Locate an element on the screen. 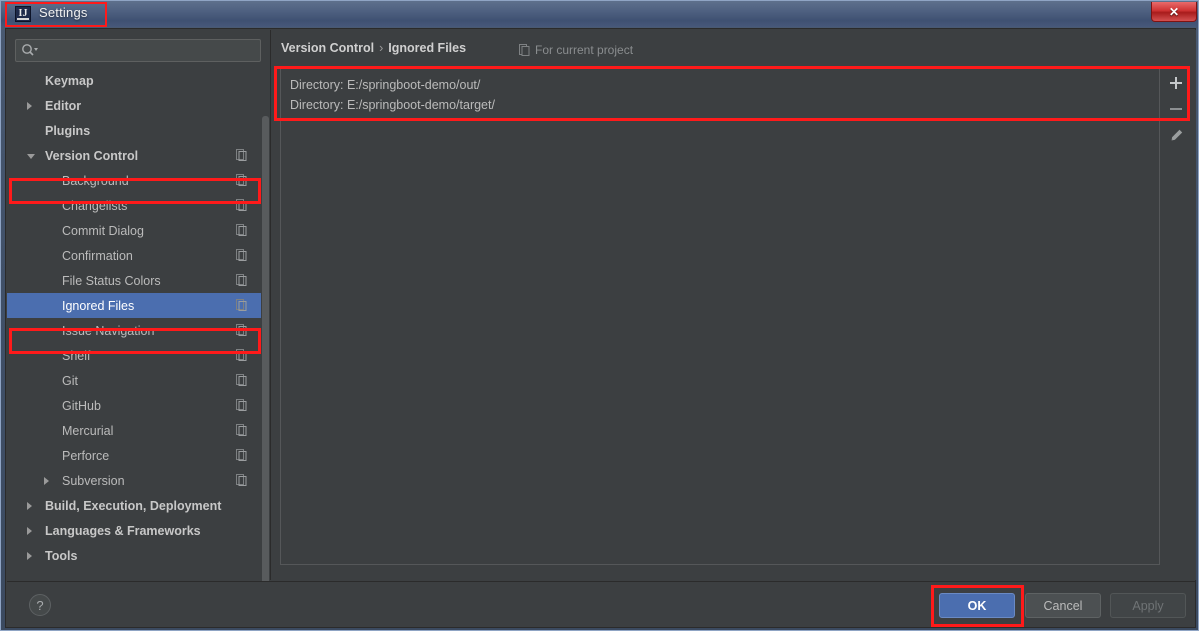  minus-icon is located at coordinates (1176, 109).